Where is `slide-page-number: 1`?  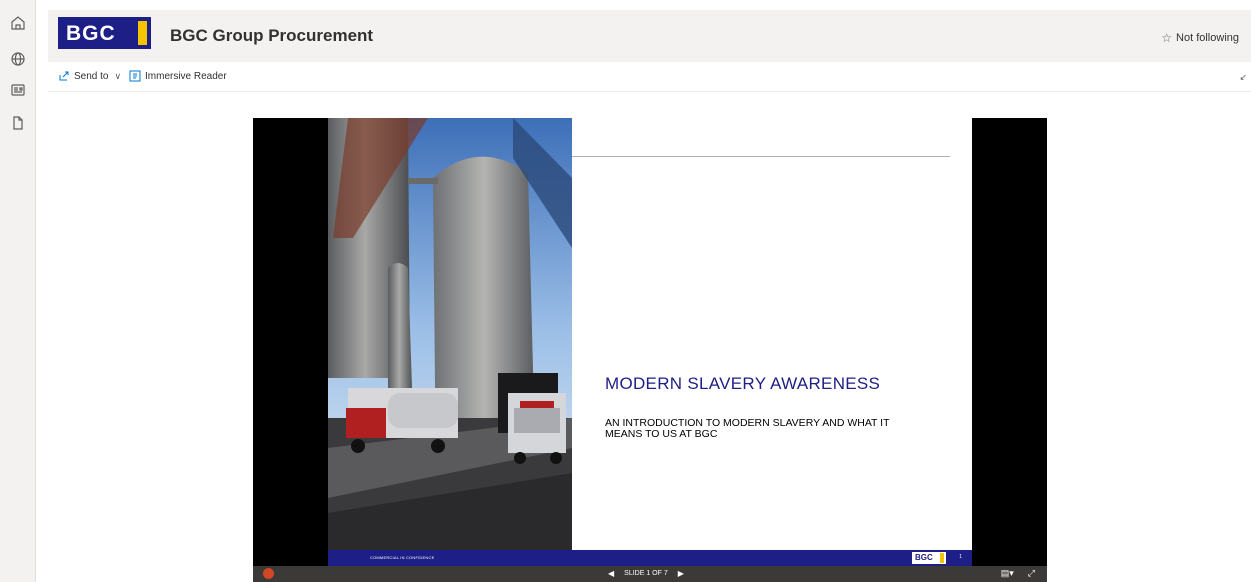 slide-page-number: 1 is located at coordinates (960, 557).